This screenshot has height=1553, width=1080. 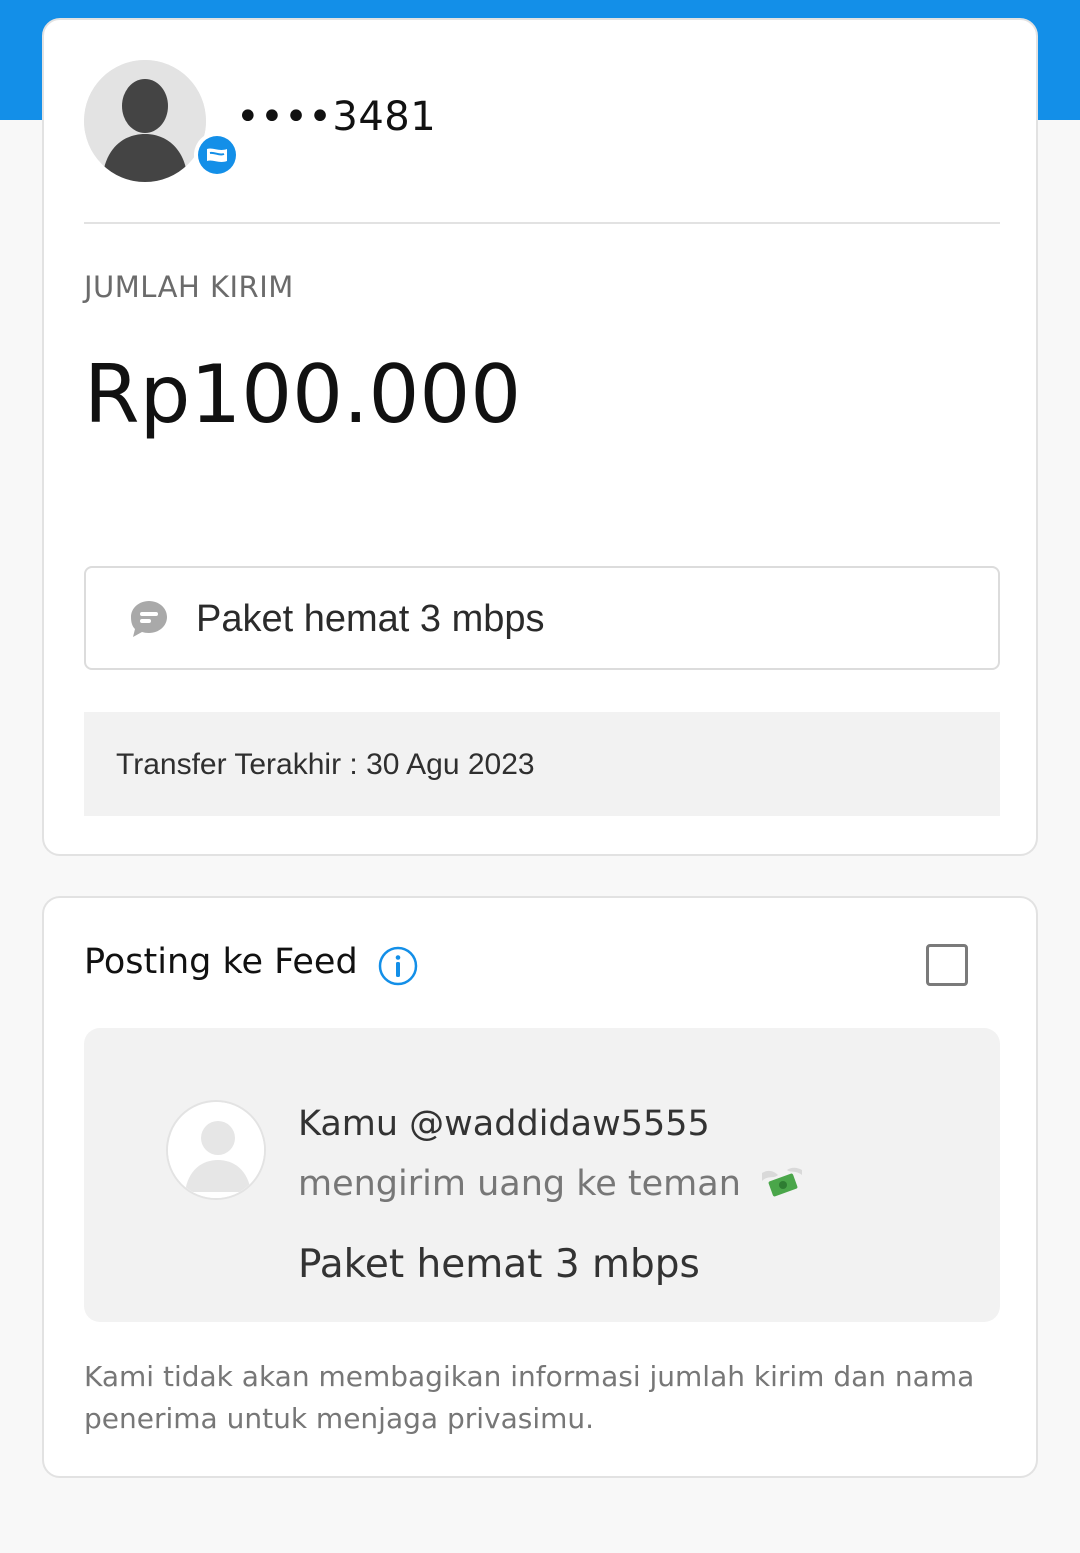 I want to click on preview-action-text: mengirim uang ke teman, so click(x=551, y=1184).